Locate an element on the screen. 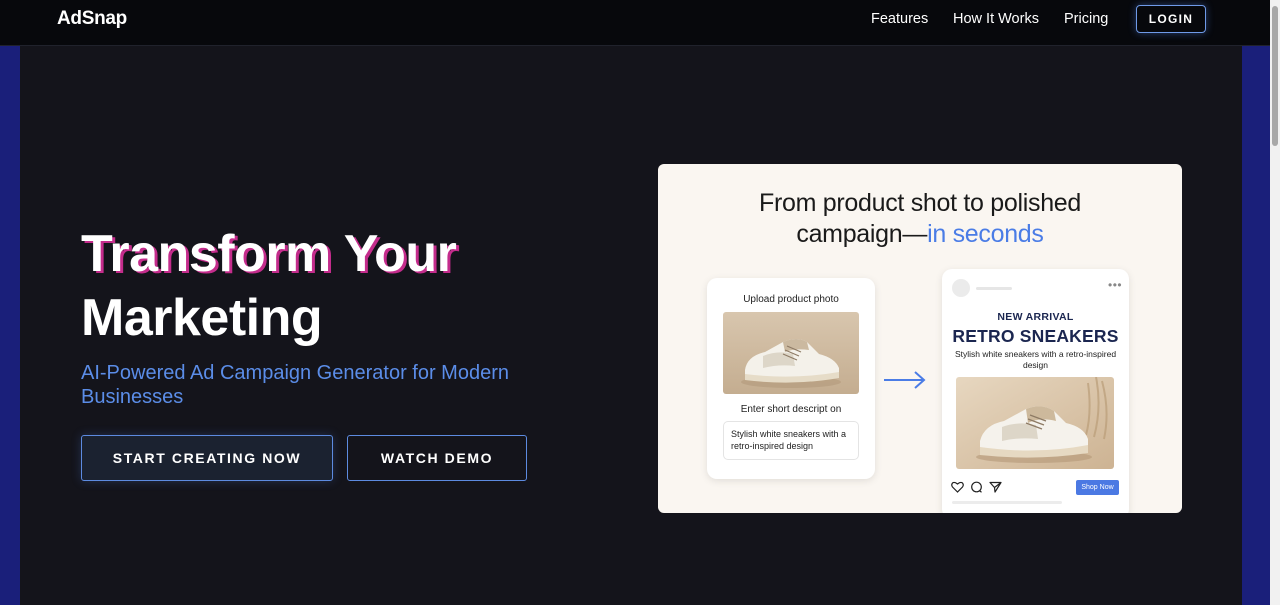  shop-now-button: Shop Now is located at coordinates (1097, 487).